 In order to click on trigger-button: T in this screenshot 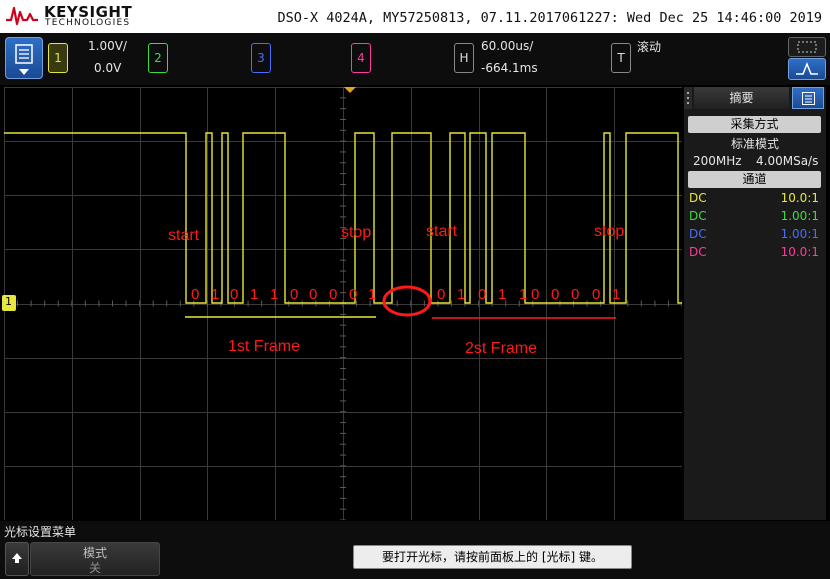, I will do `click(621, 58)`.